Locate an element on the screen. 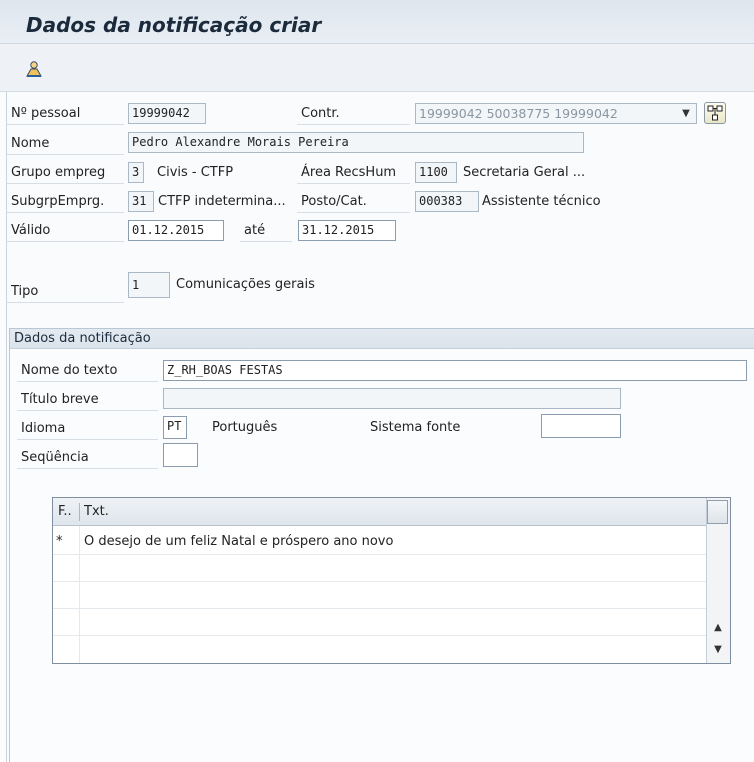  text-name-input: Z_RH_BOAS FESTAS is located at coordinates (455, 370).